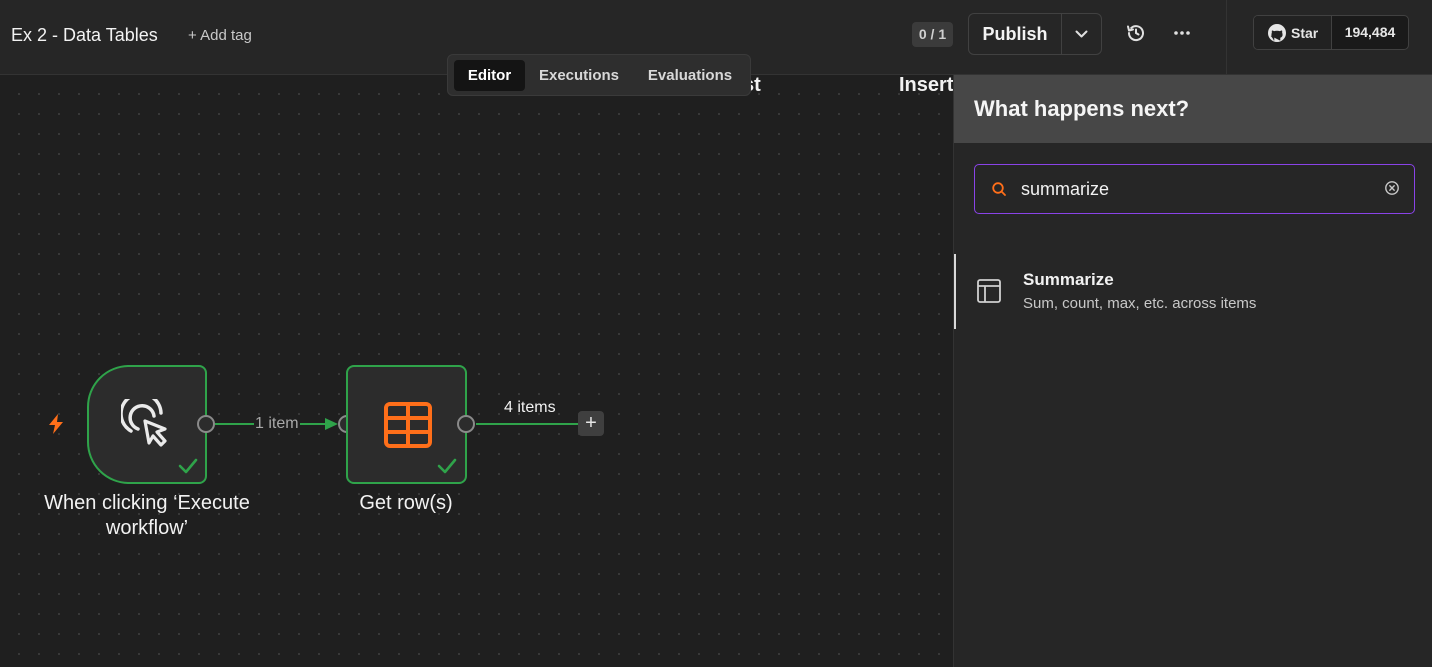  Describe the element at coordinates (1193, 109) in the screenshot. I see `panel-header: What happens next?` at that location.